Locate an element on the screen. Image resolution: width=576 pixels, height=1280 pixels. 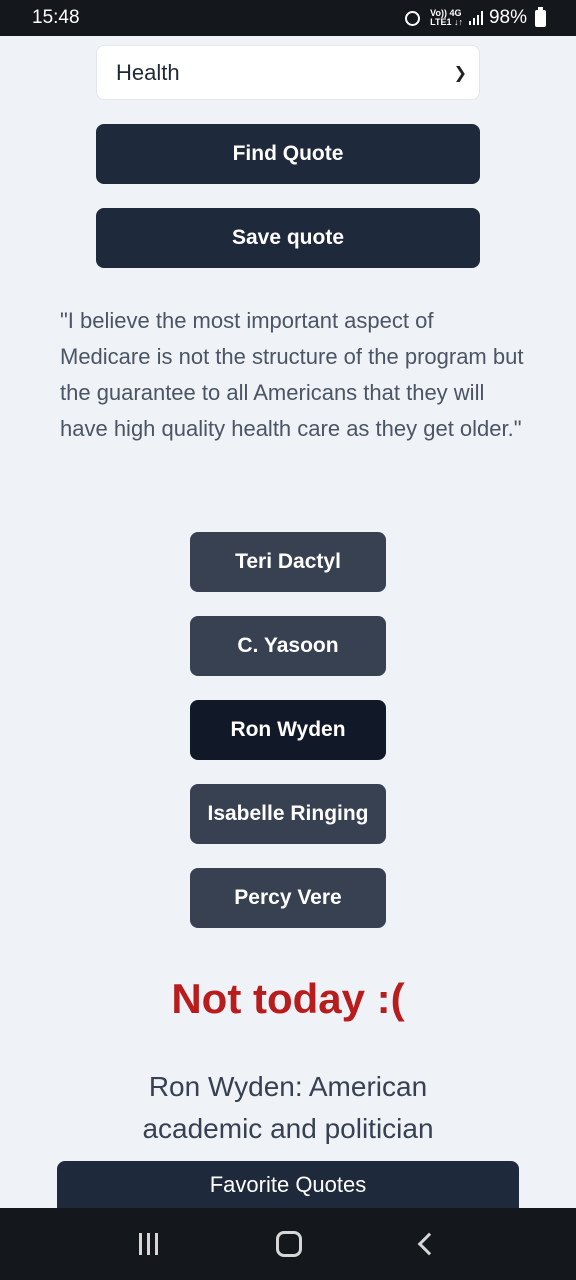
system-nav-bar is located at coordinates (288, 1244).